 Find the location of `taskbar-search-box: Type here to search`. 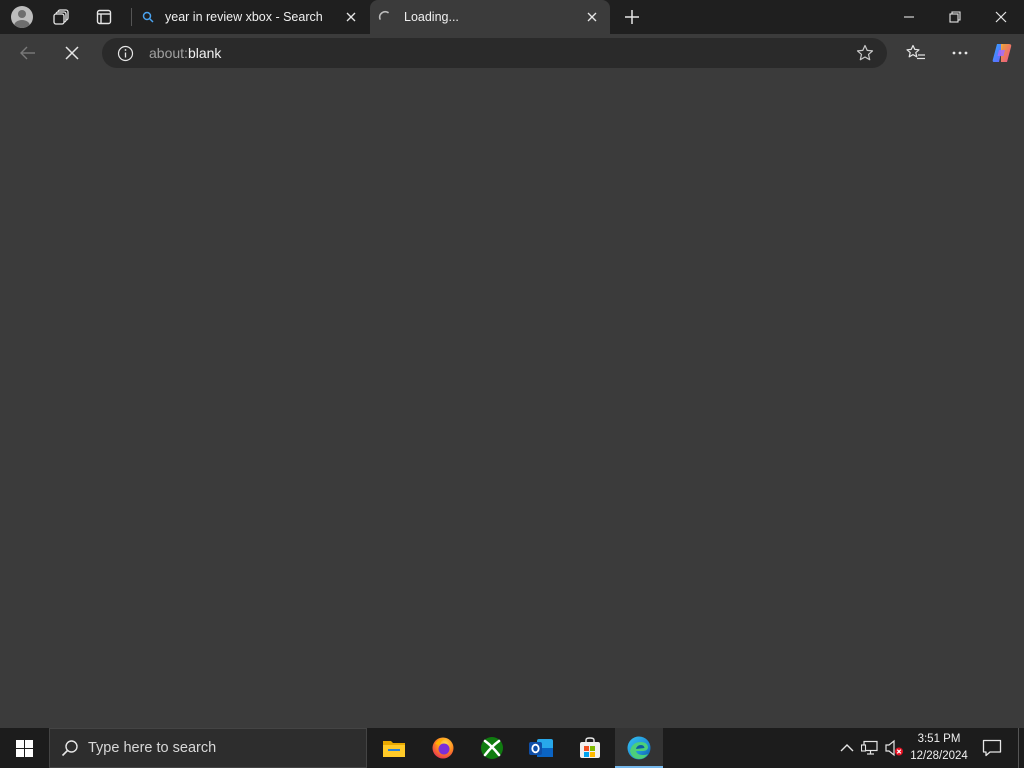

taskbar-search-box: Type here to search is located at coordinates (208, 748).